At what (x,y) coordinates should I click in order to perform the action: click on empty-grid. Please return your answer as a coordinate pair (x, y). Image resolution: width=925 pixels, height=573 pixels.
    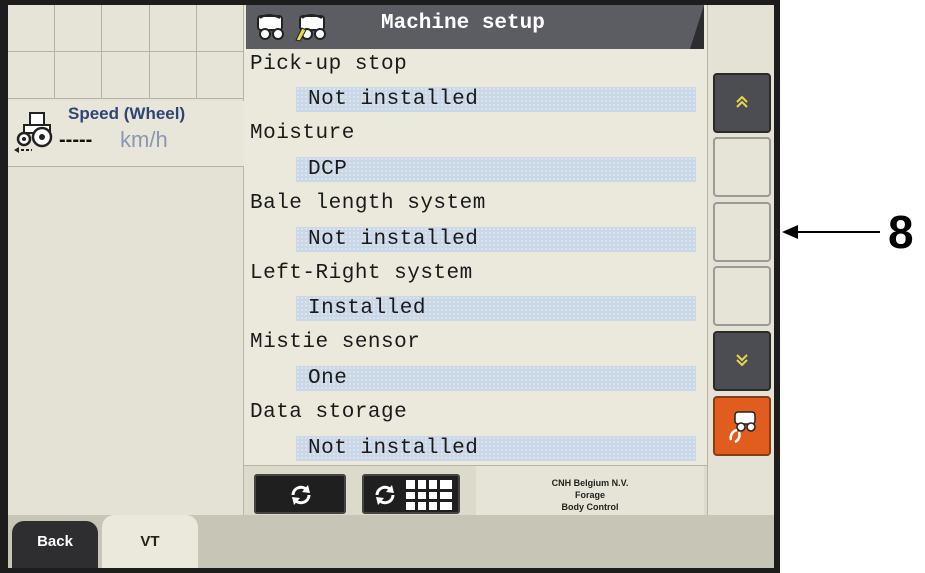
    Looking at the image, I should click on (126, 52).